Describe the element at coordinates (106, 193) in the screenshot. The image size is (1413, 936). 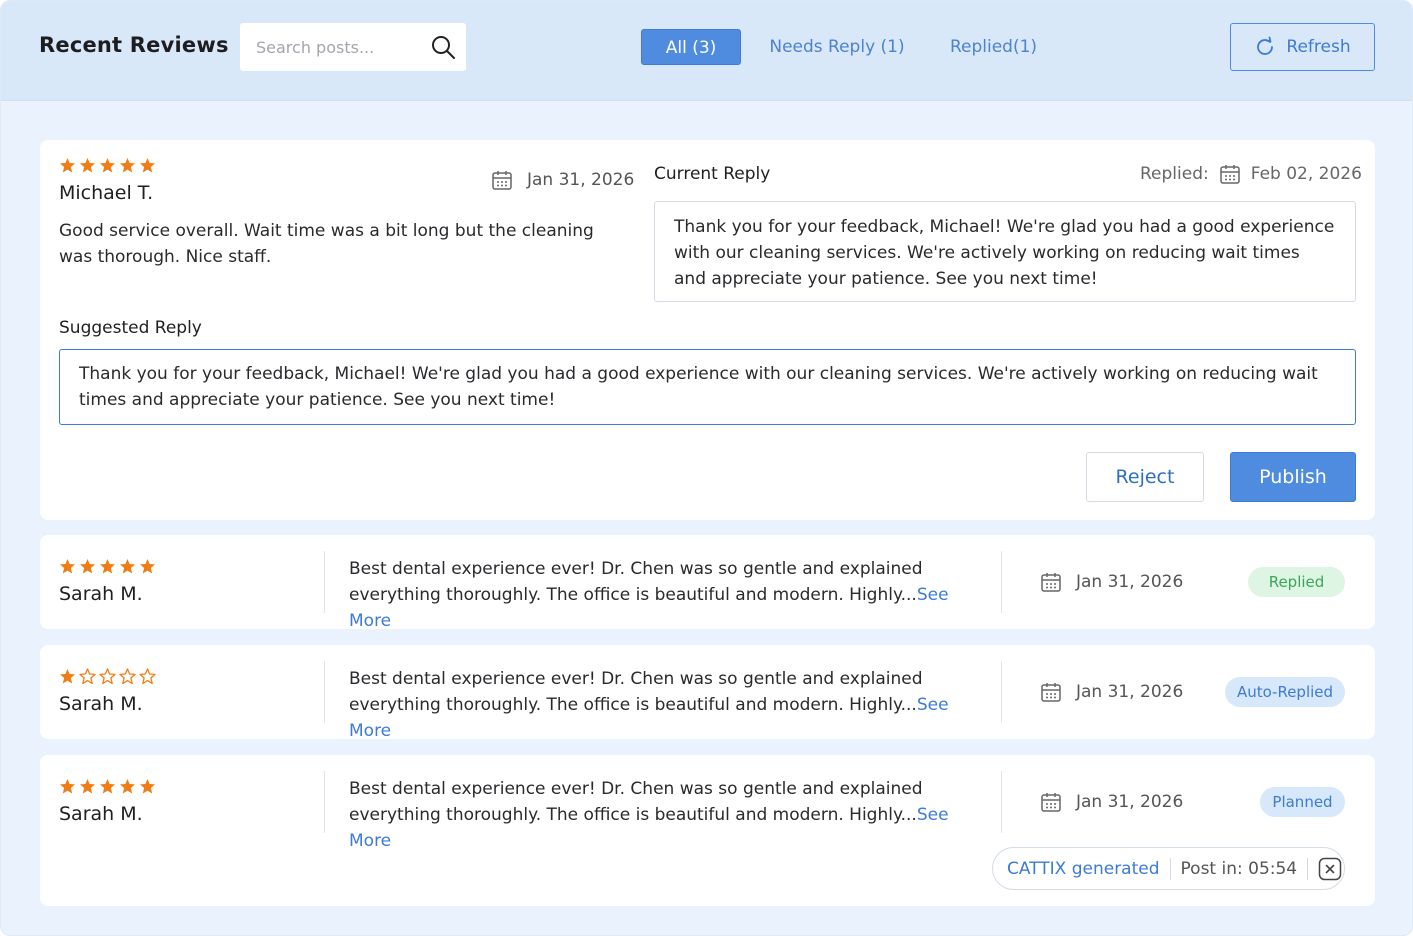
I see `reviewer-name: Michael T.` at that location.